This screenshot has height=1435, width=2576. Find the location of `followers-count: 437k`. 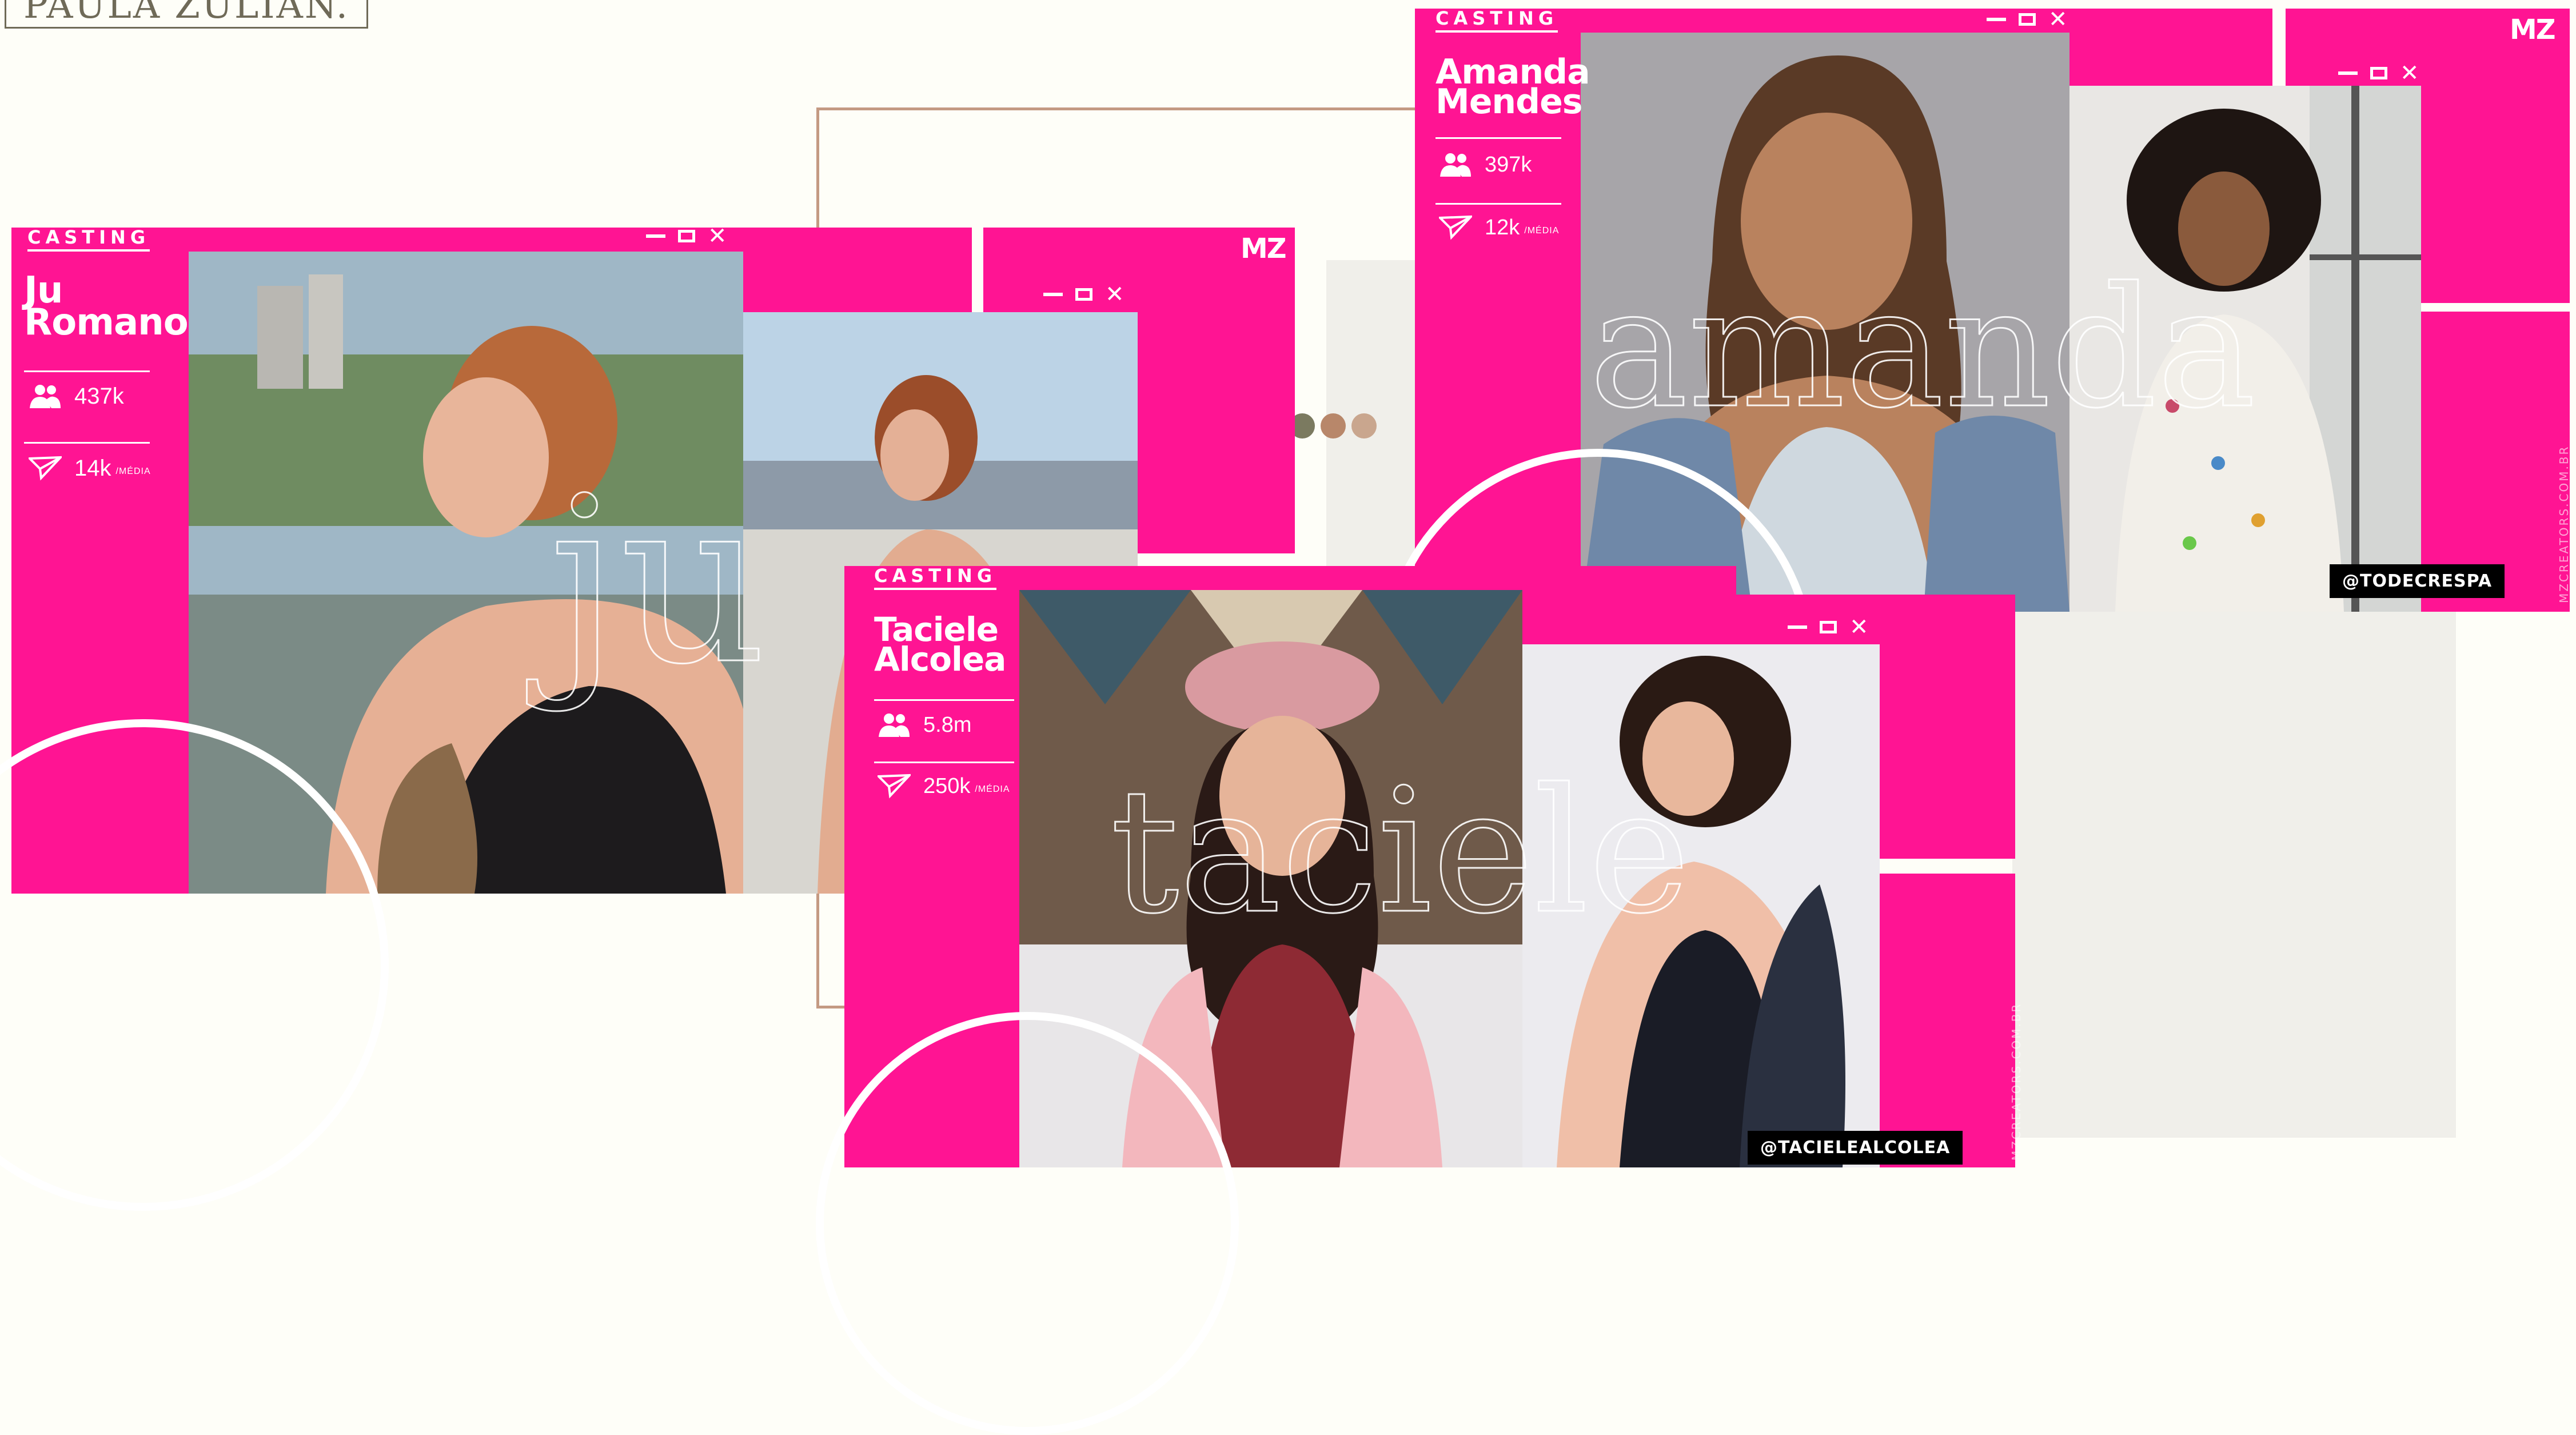

followers-count: 437k is located at coordinates (99, 396).